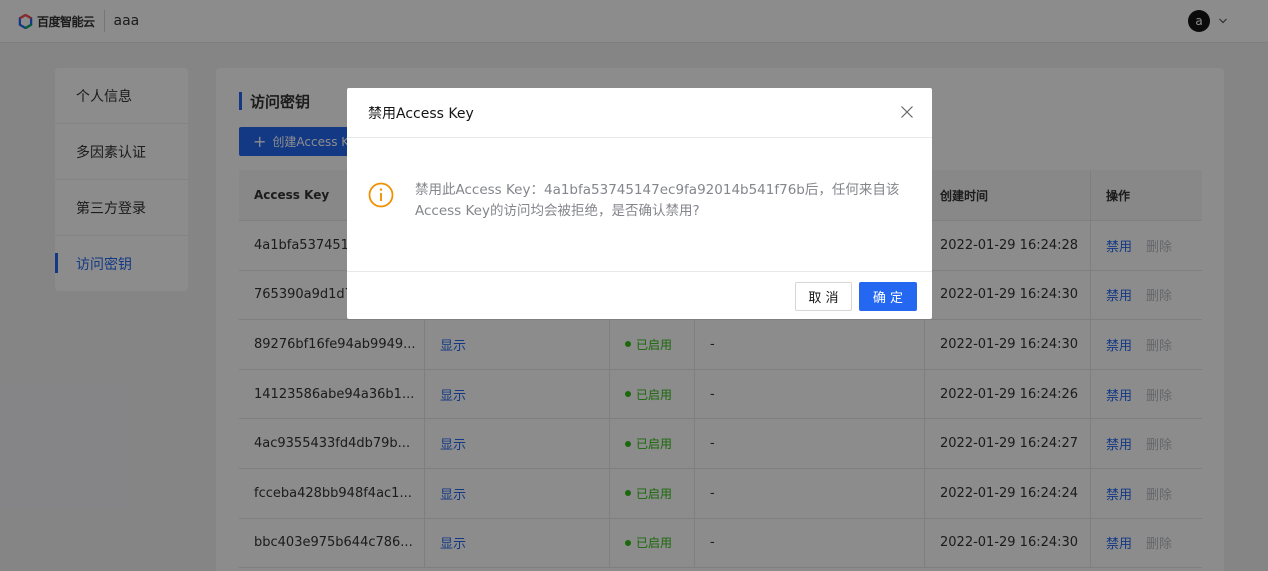 This screenshot has height=571, width=1268. Describe the element at coordinates (381, 195) in the screenshot. I see `warning-icon` at that location.